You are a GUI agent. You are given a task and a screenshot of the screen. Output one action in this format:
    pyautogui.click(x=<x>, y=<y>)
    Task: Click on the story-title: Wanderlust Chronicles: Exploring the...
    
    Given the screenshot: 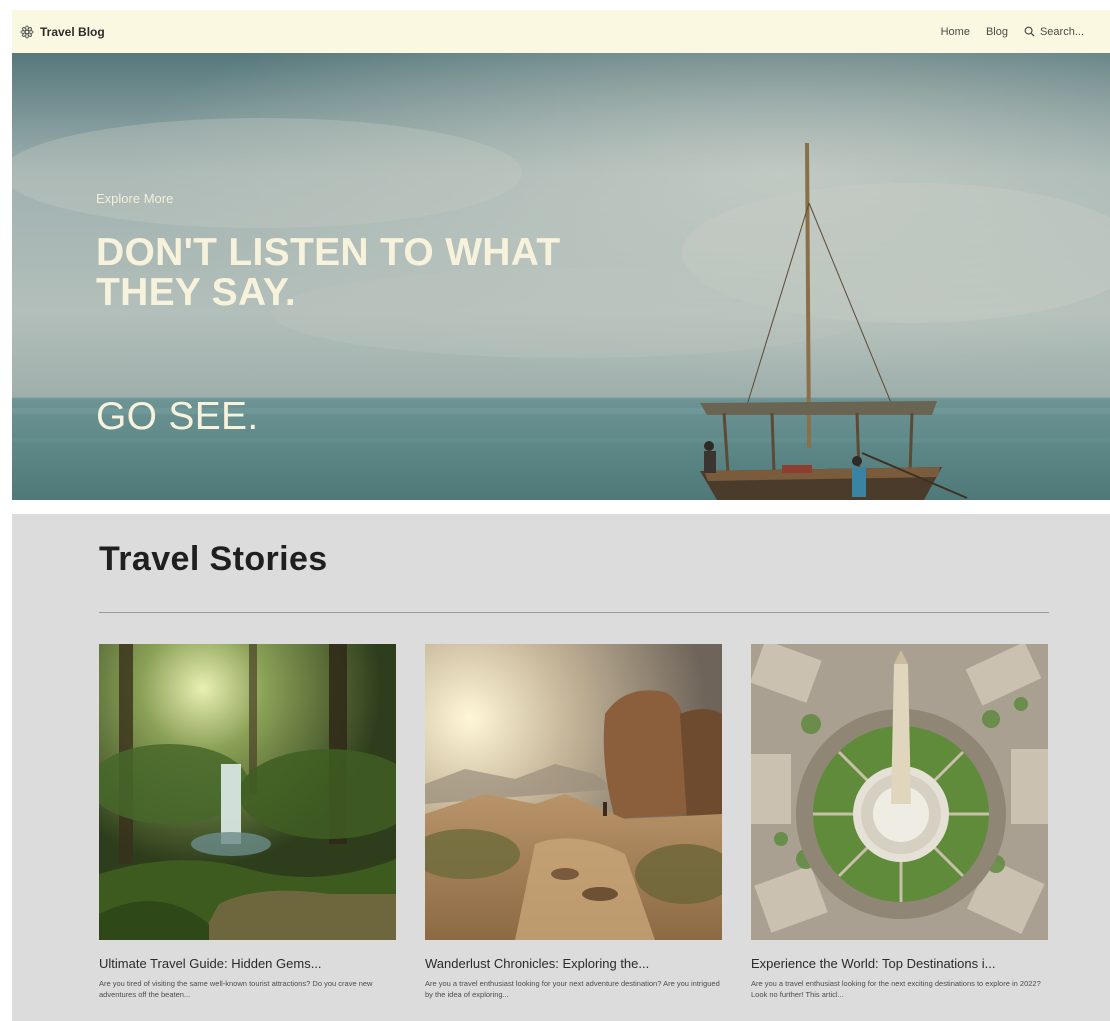 What is the action you would take?
    pyautogui.click(x=573, y=963)
    